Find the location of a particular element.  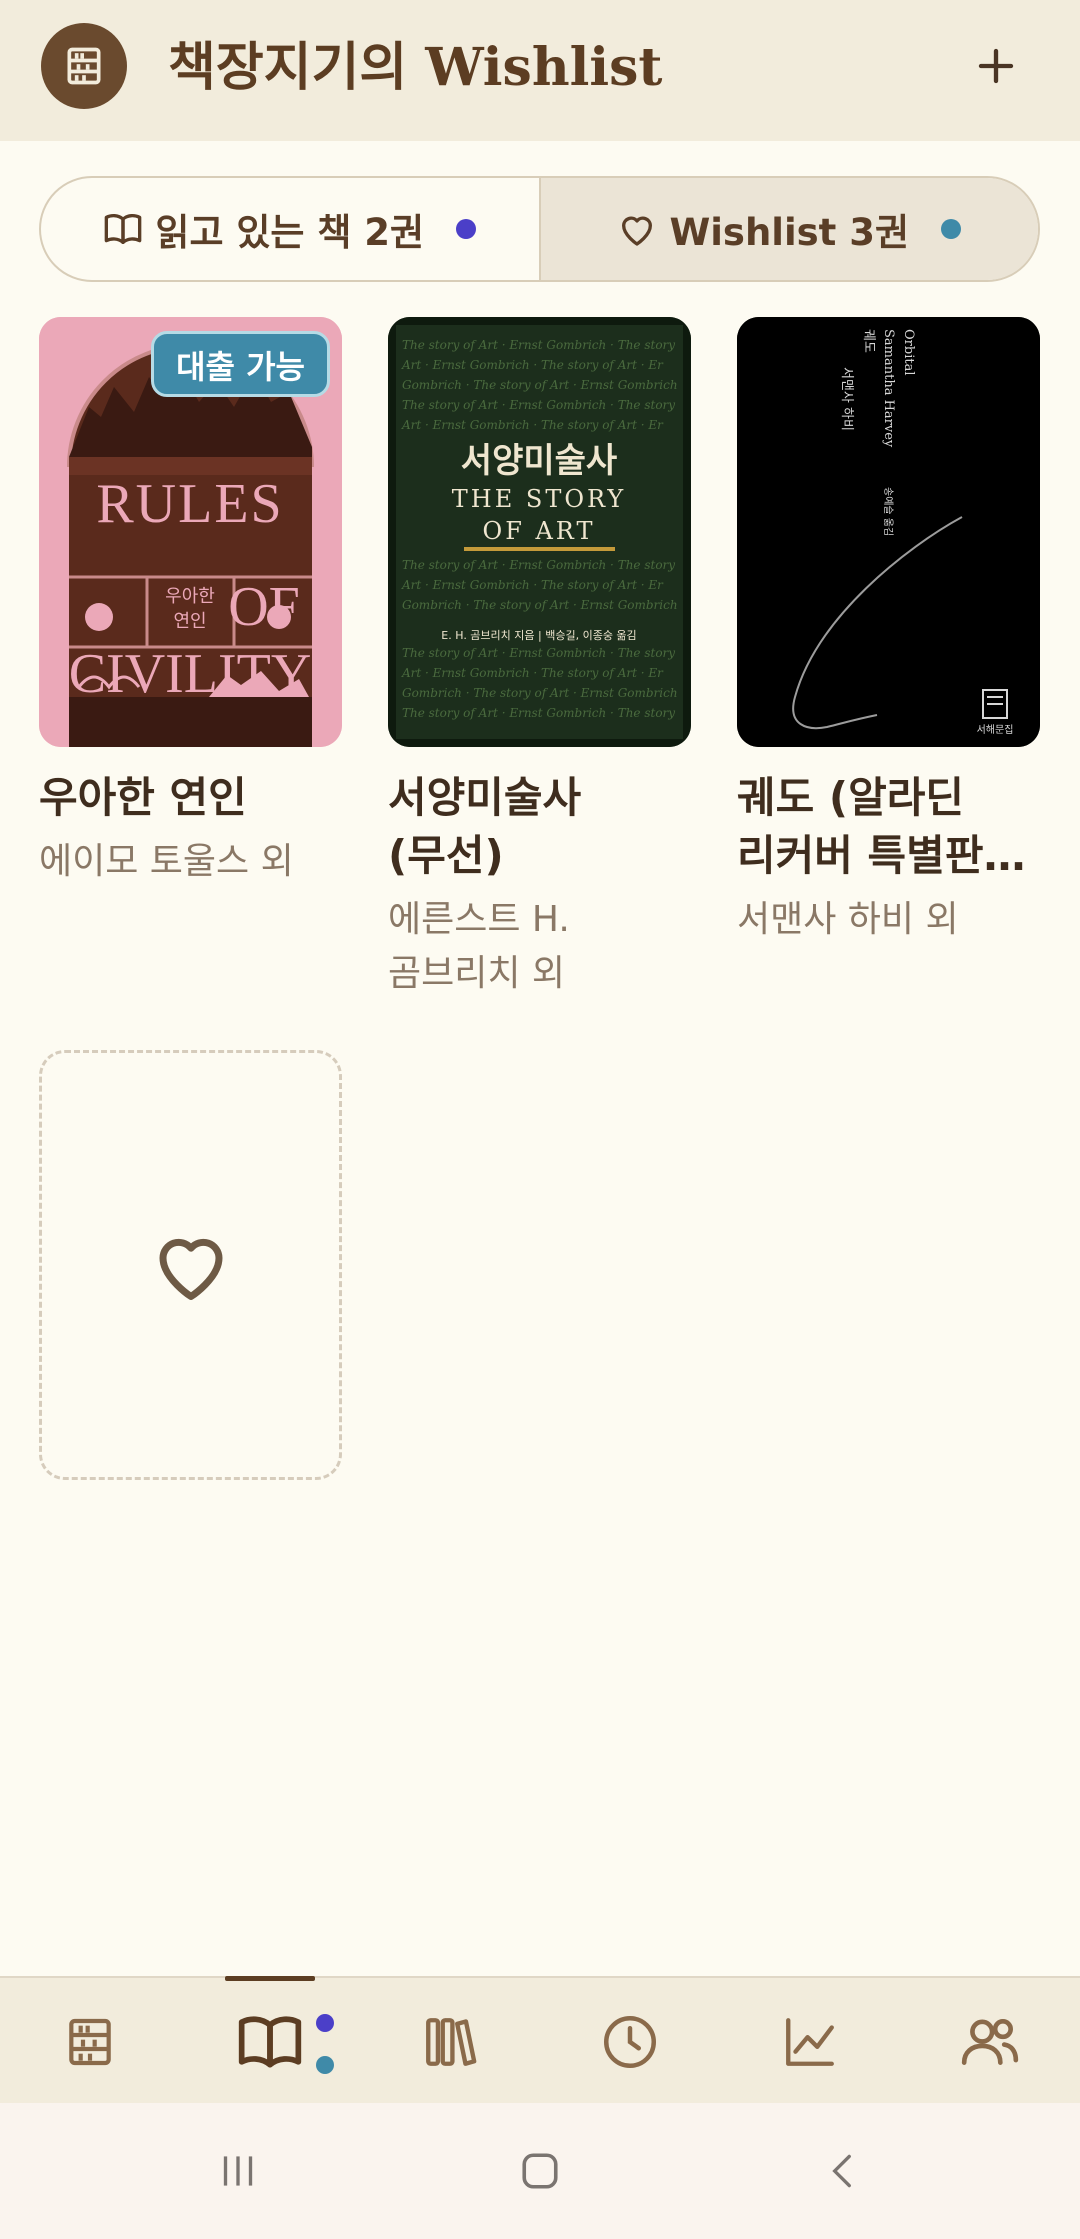

svg-text: OF ART is located at coordinates (539, 531).